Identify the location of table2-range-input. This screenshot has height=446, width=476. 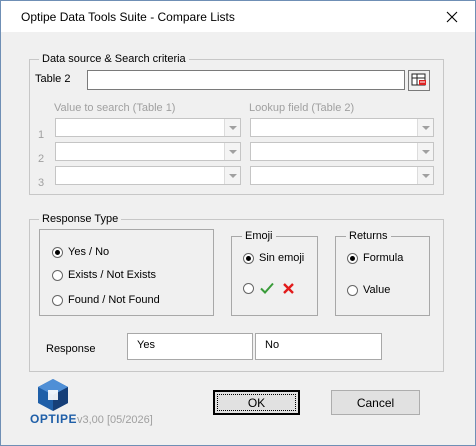
(246, 80).